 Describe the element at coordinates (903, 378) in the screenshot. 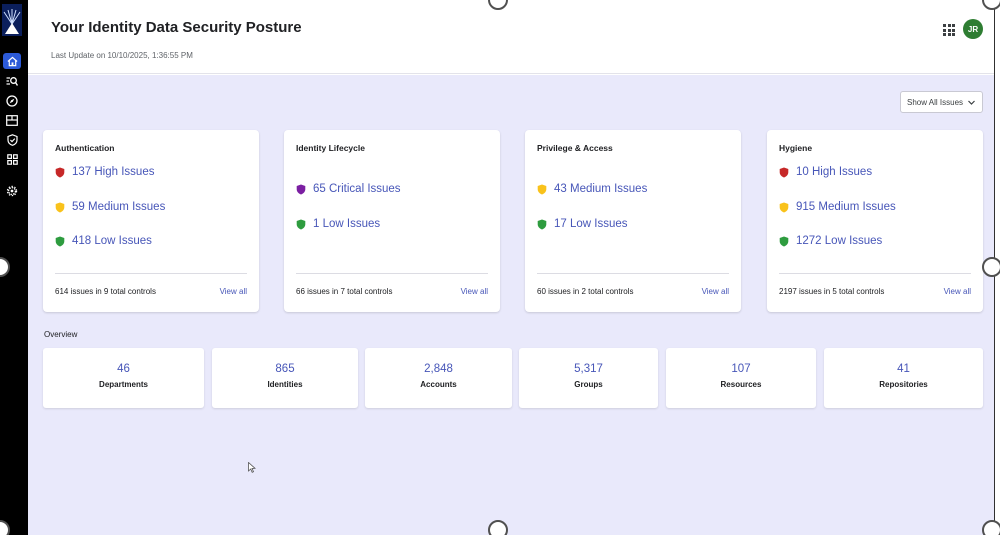

I see `stat-repositories: 41 Repositories` at that location.